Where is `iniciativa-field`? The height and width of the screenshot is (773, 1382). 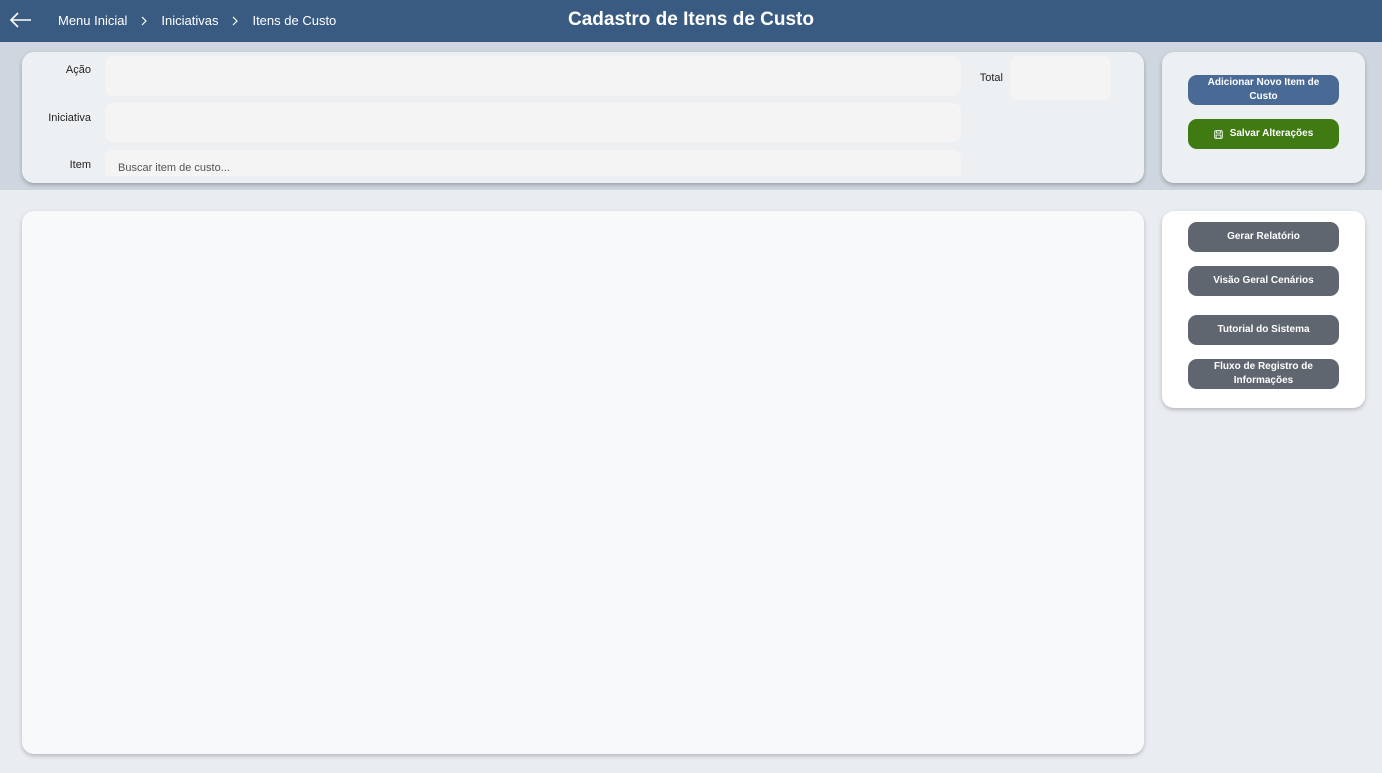
iniciativa-field is located at coordinates (533, 122).